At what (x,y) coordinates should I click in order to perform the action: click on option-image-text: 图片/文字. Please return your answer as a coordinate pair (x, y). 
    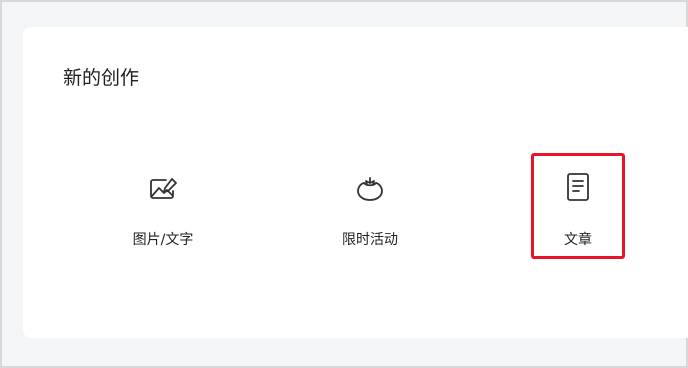
    Looking at the image, I should click on (163, 212).